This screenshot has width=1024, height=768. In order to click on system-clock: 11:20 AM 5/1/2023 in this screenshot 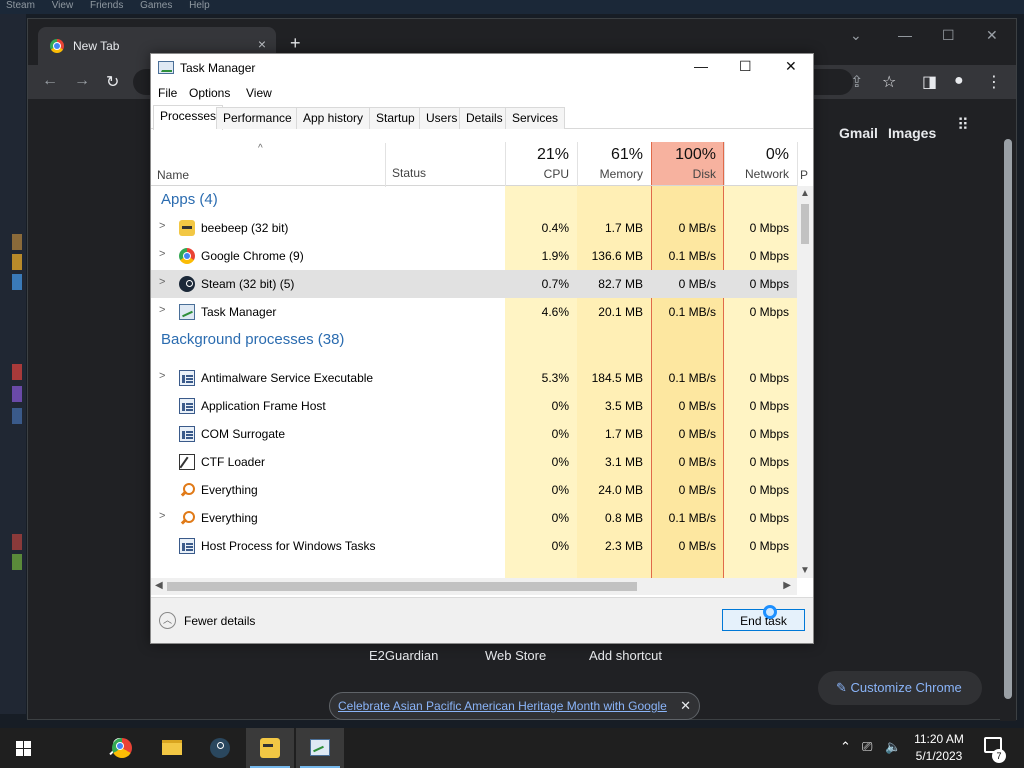, I will do `click(939, 748)`.